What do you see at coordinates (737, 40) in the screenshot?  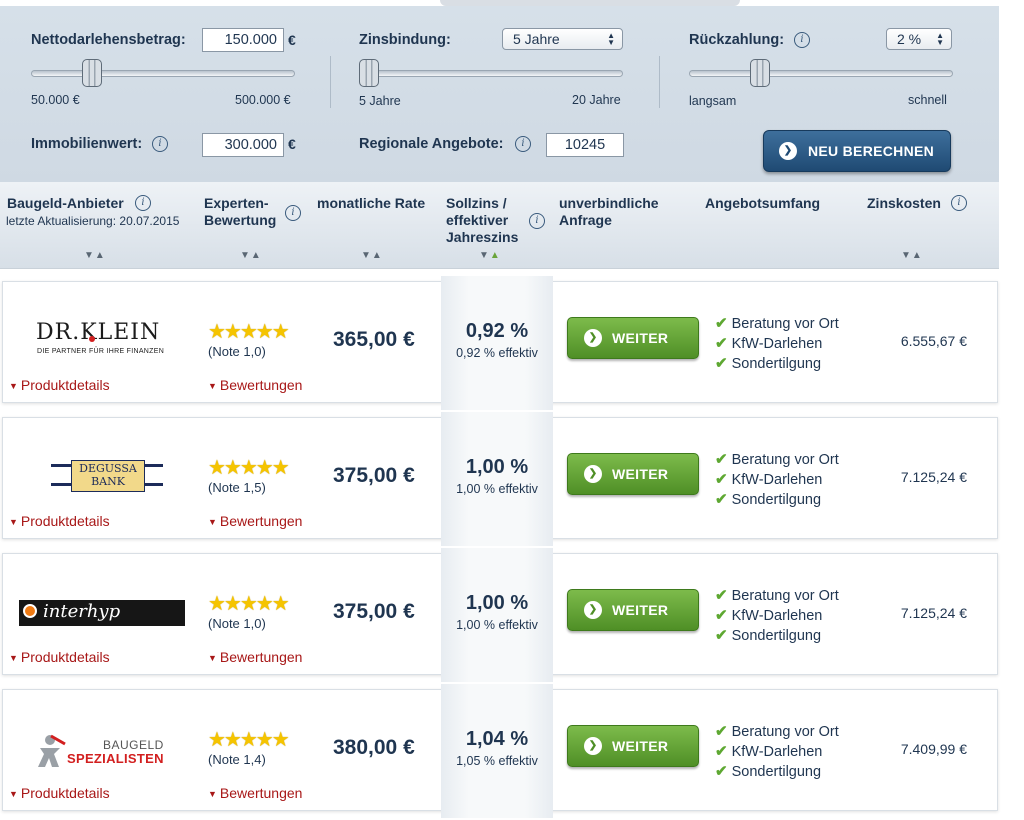 I see `repayment-label: Rückzahlung:` at bounding box center [737, 40].